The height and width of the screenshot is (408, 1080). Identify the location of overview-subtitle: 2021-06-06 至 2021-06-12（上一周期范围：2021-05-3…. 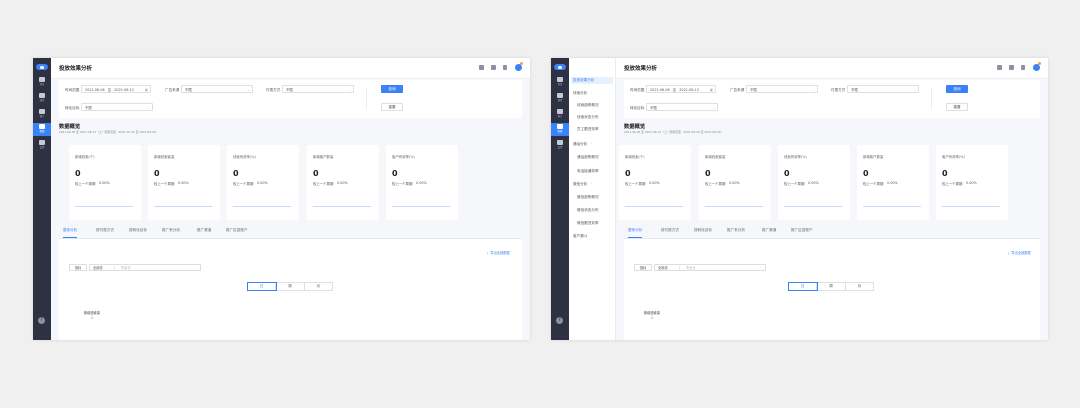
(109, 132).